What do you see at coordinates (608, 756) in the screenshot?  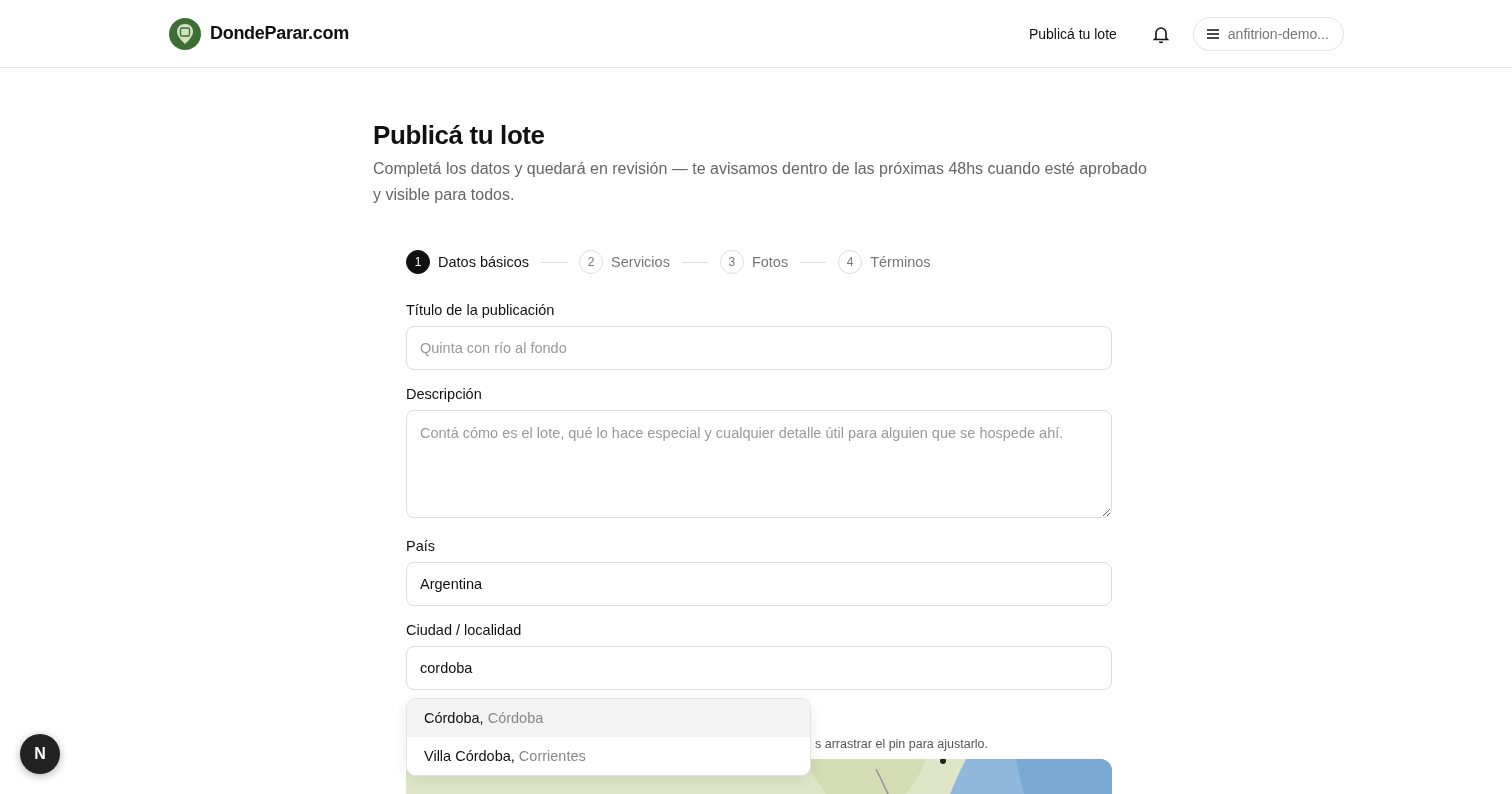 I see `suggestion-option: Villa Córdoba, Corrientes` at bounding box center [608, 756].